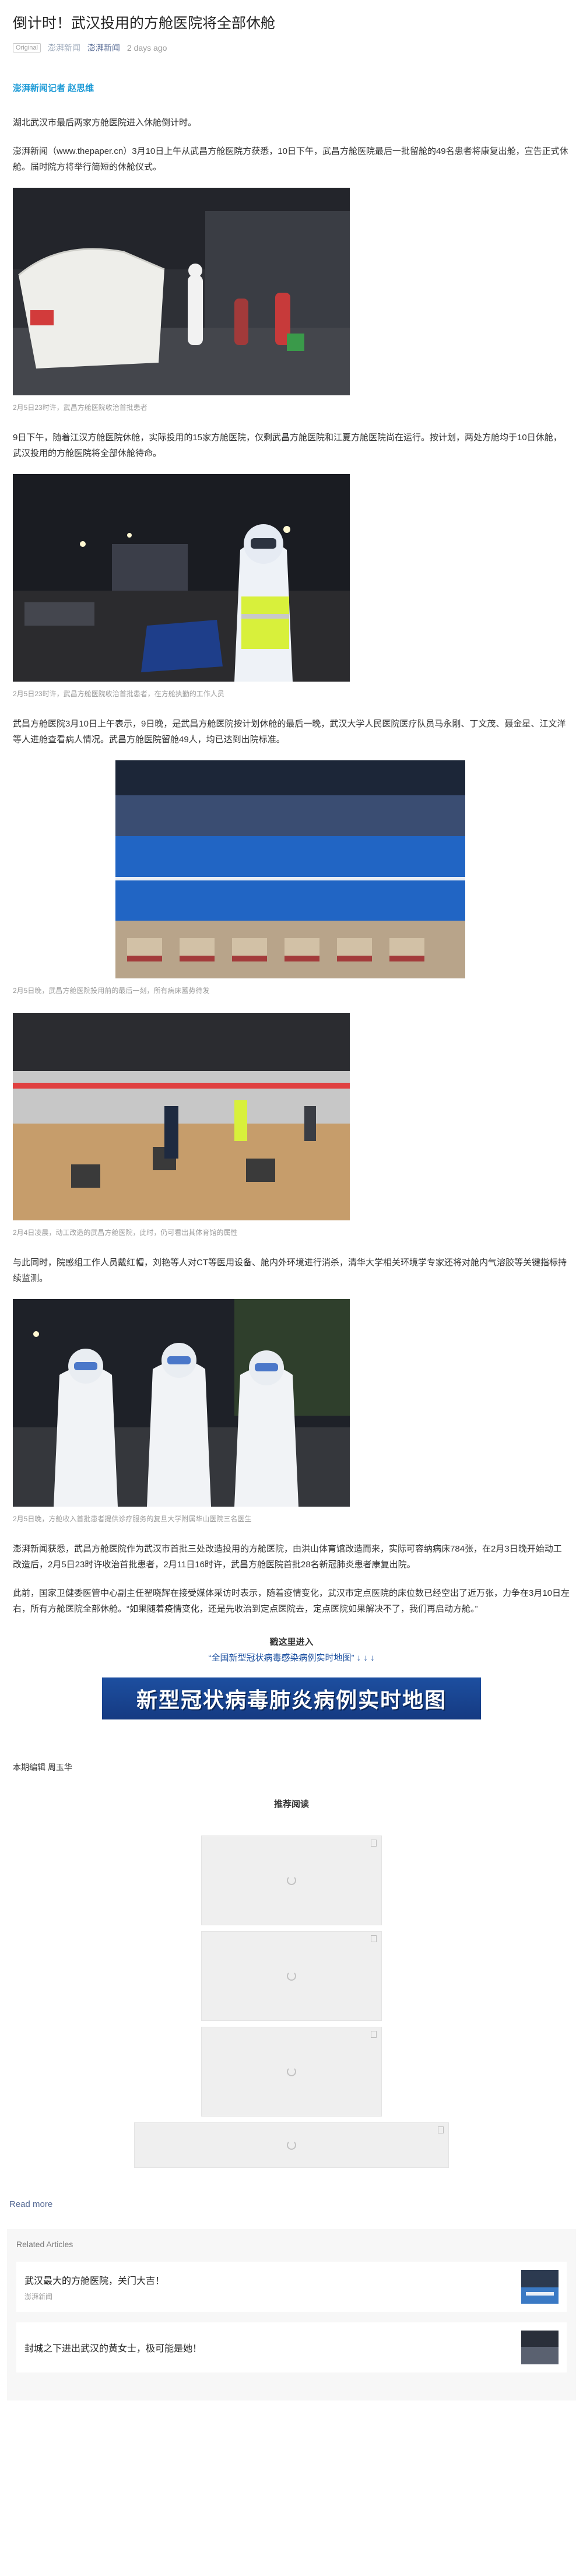  I want to click on photo-worker, so click(181, 578).